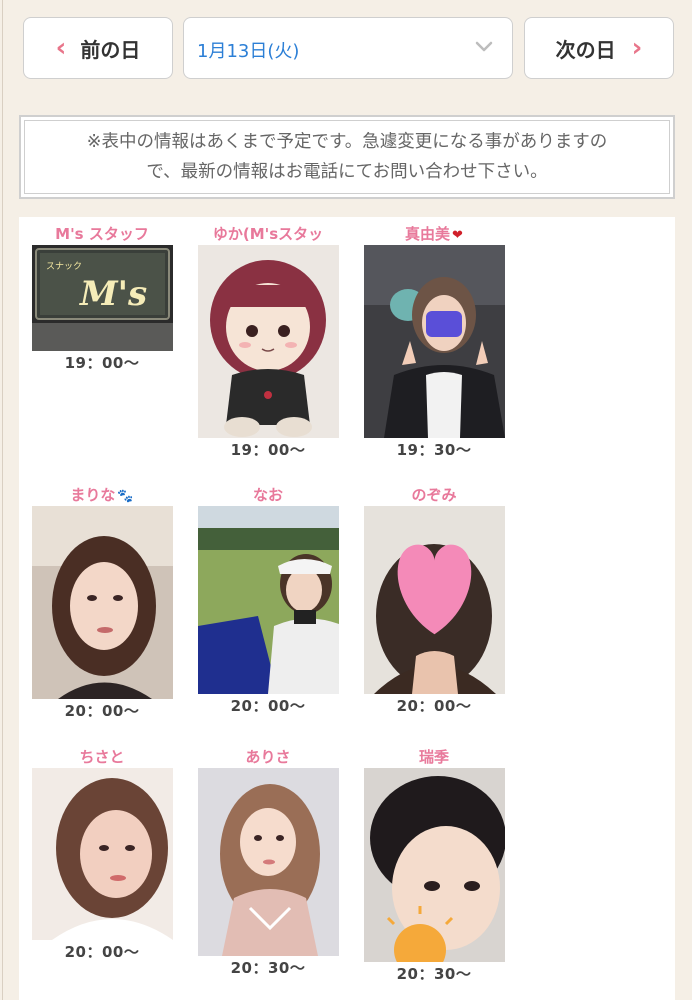  I want to click on cast-photo: スナック M's, so click(102, 298).